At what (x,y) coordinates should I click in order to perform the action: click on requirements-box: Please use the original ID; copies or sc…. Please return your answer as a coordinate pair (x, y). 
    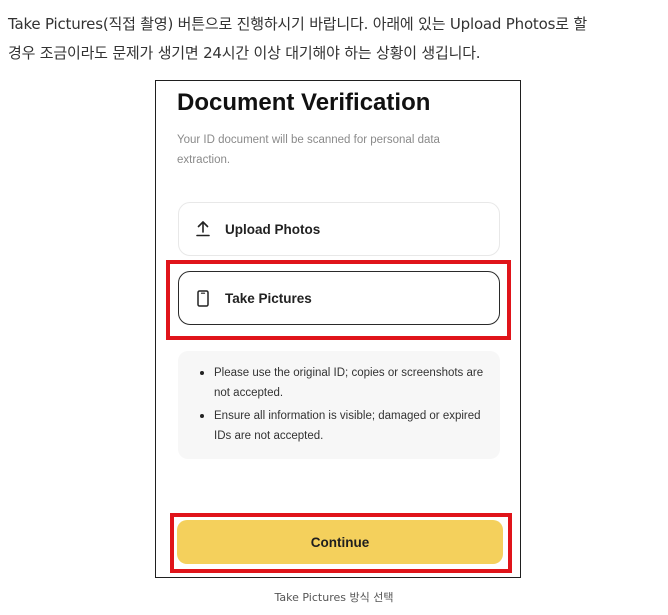
    Looking at the image, I should click on (339, 405).